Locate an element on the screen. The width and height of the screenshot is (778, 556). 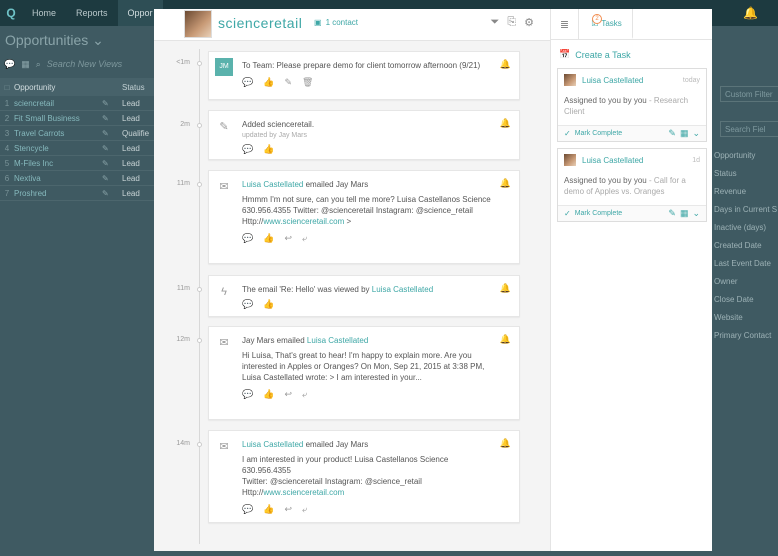
search-fields-input: Search Fiel is located at coordinates (749, 129).